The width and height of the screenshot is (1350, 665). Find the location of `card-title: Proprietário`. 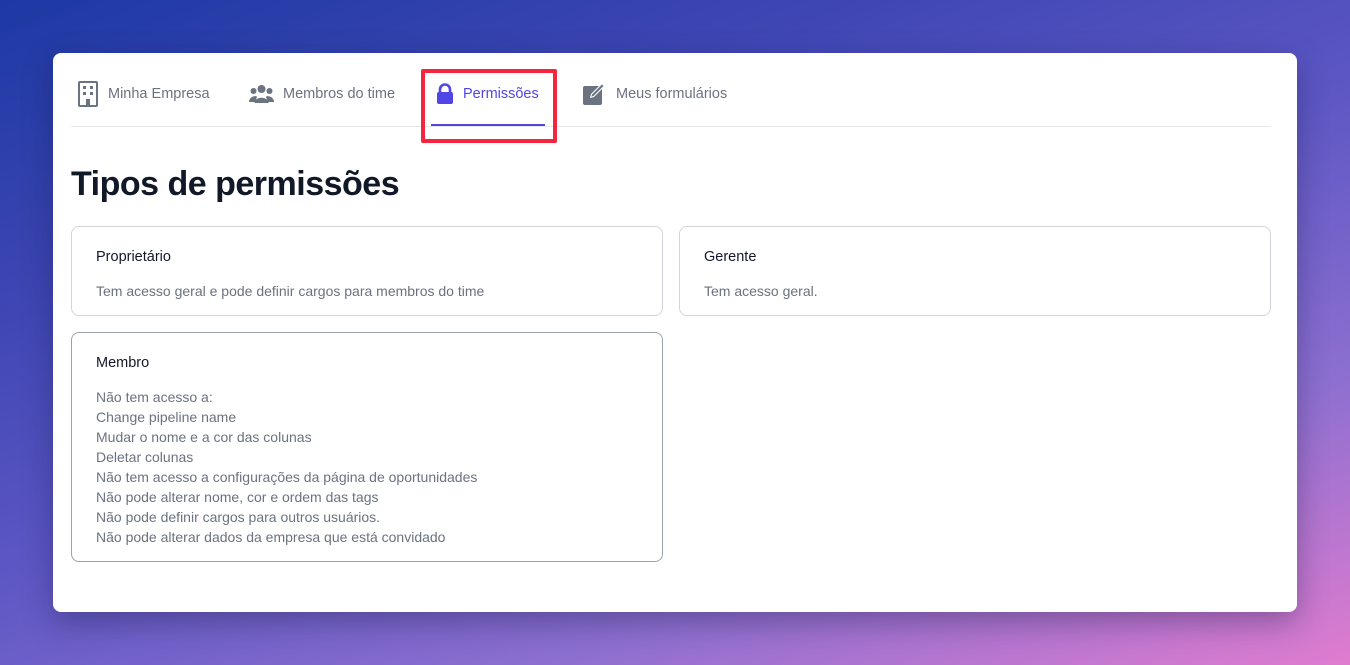

card-title: Proprietário is located at coordinates (133, 257).